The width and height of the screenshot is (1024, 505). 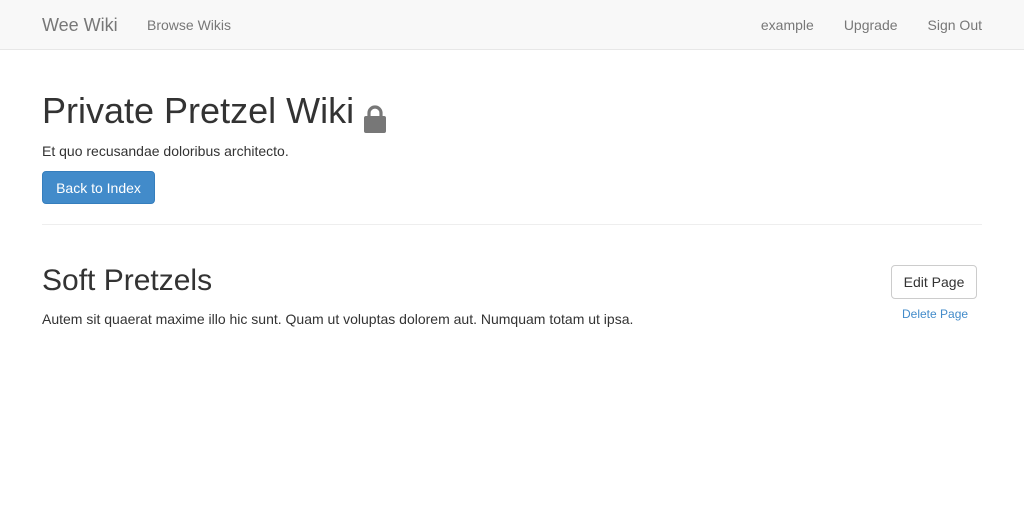 What do you see at coordinates (127, 280) in the screenshot?
I see `page-title: Soft Pretzels` at bounding box center [127, 280].